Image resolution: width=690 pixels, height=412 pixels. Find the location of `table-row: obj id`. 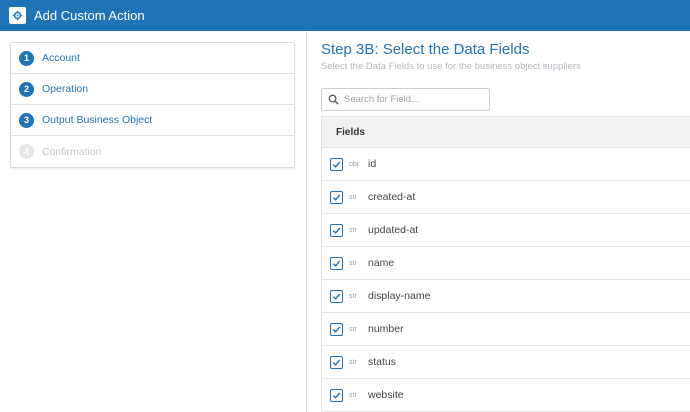

table-row: obj id is located at coordinates (506, 164).